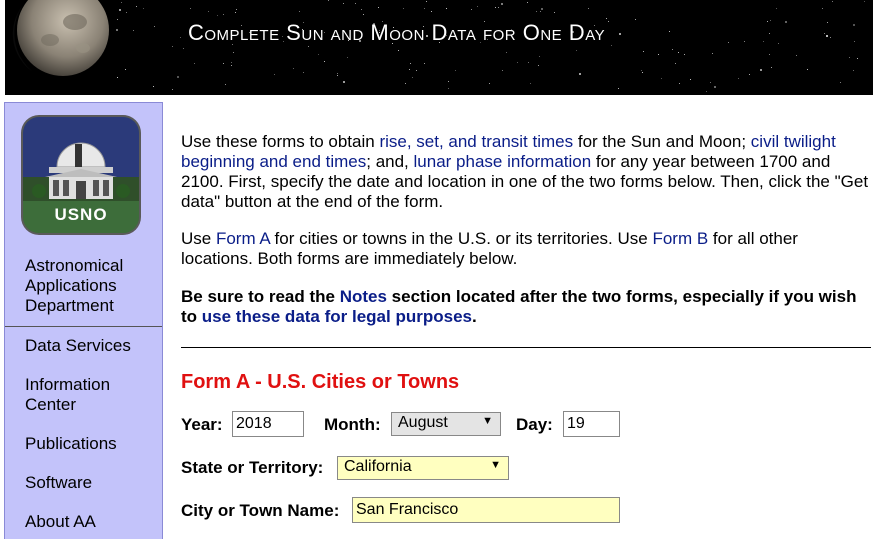 The height and width of the screenshot is (539, 878). What do you see at coordinates (260, 296) in the screenshot?
I see `text: Be sure to read the` at bounding box center [260, 296].